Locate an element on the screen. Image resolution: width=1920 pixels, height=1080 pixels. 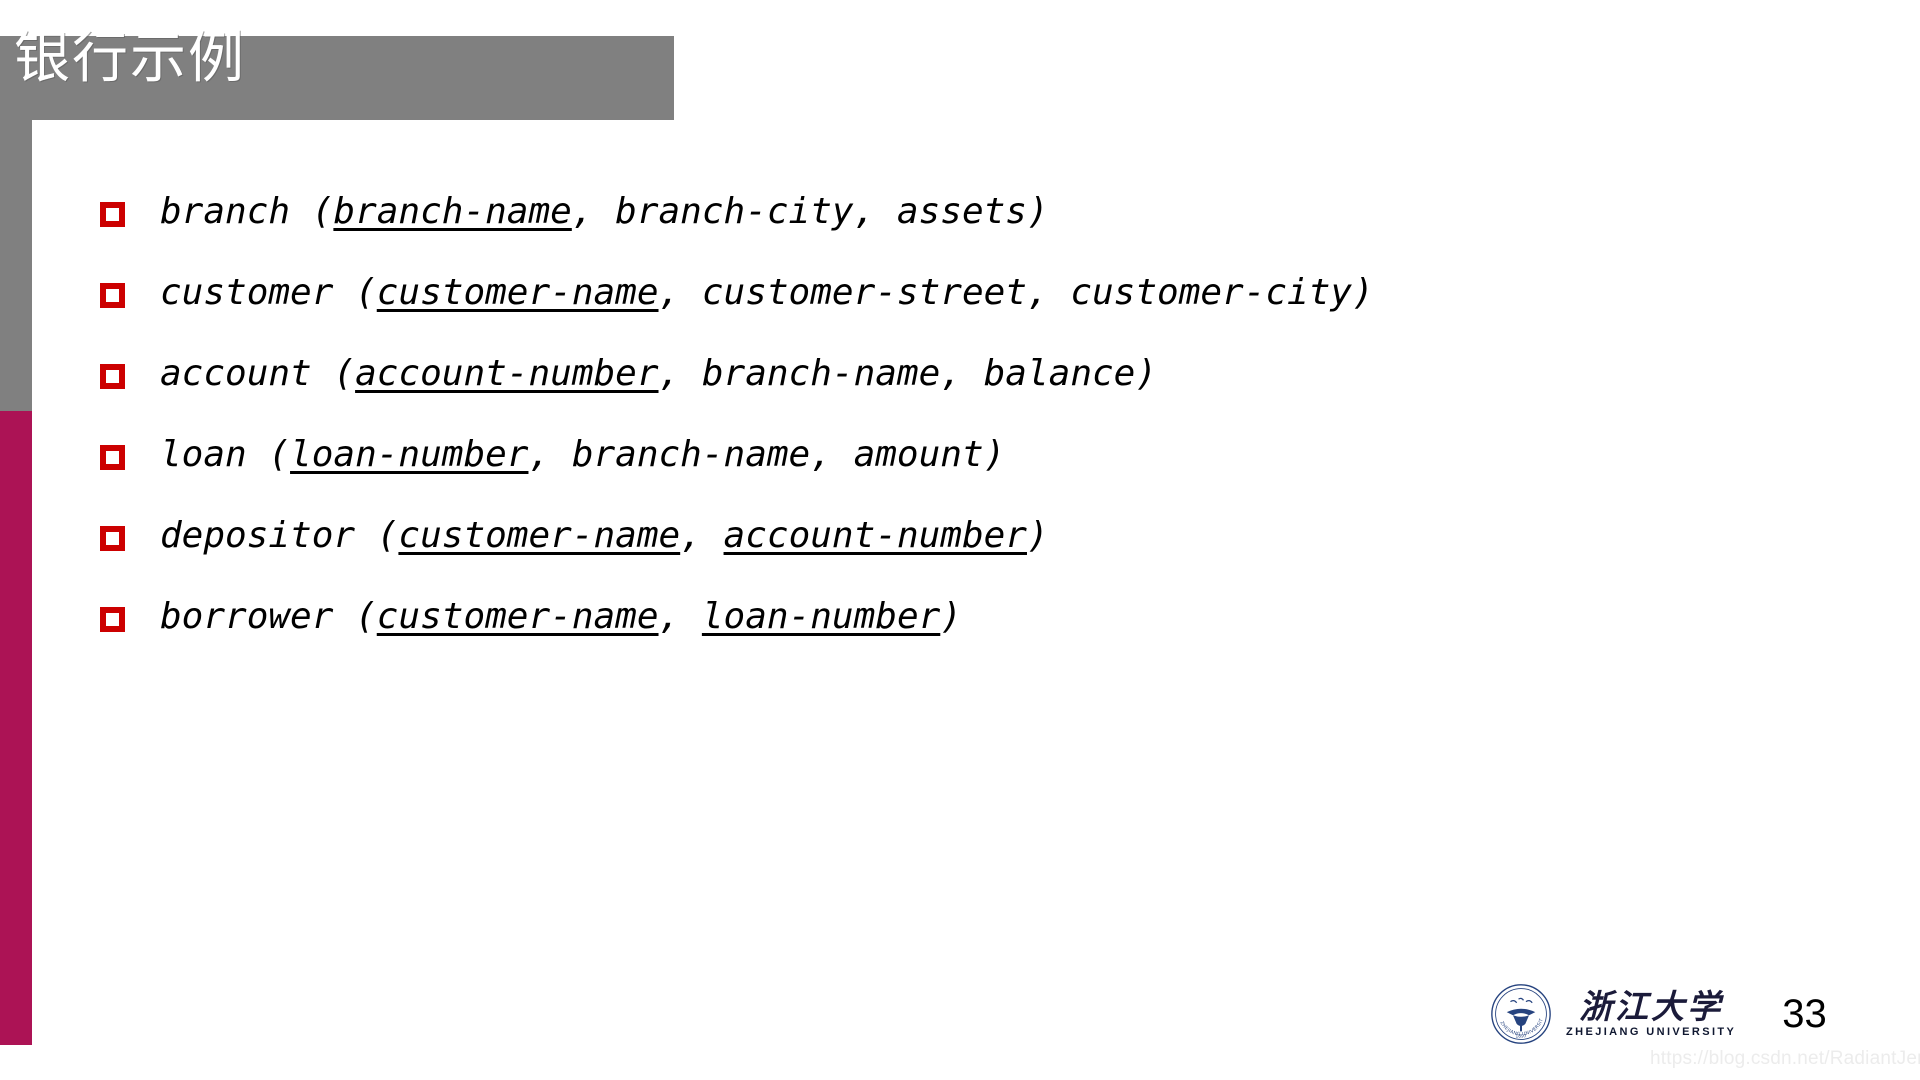
left-accent-strip-crimson is located at coordinates (16, 728).